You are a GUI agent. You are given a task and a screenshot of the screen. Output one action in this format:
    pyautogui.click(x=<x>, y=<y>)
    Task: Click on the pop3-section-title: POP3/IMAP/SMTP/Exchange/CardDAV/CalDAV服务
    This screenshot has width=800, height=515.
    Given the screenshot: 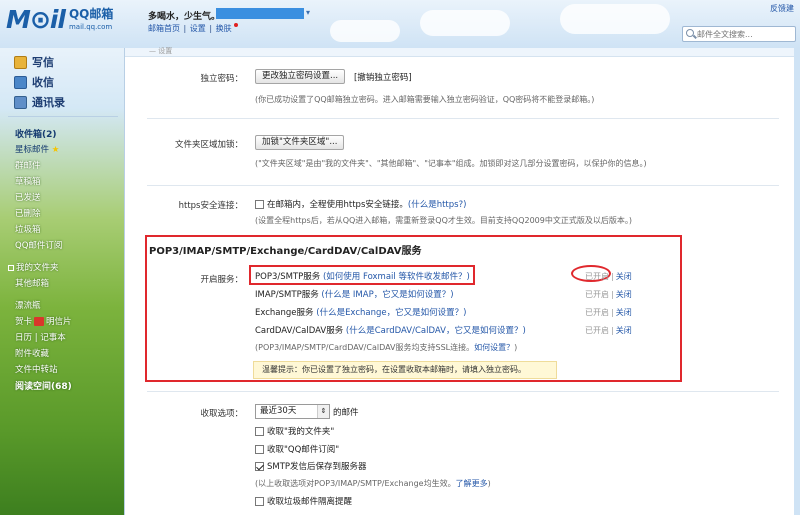 What is the action you would take?
    pyautogui.click(x=285, y=251)
    